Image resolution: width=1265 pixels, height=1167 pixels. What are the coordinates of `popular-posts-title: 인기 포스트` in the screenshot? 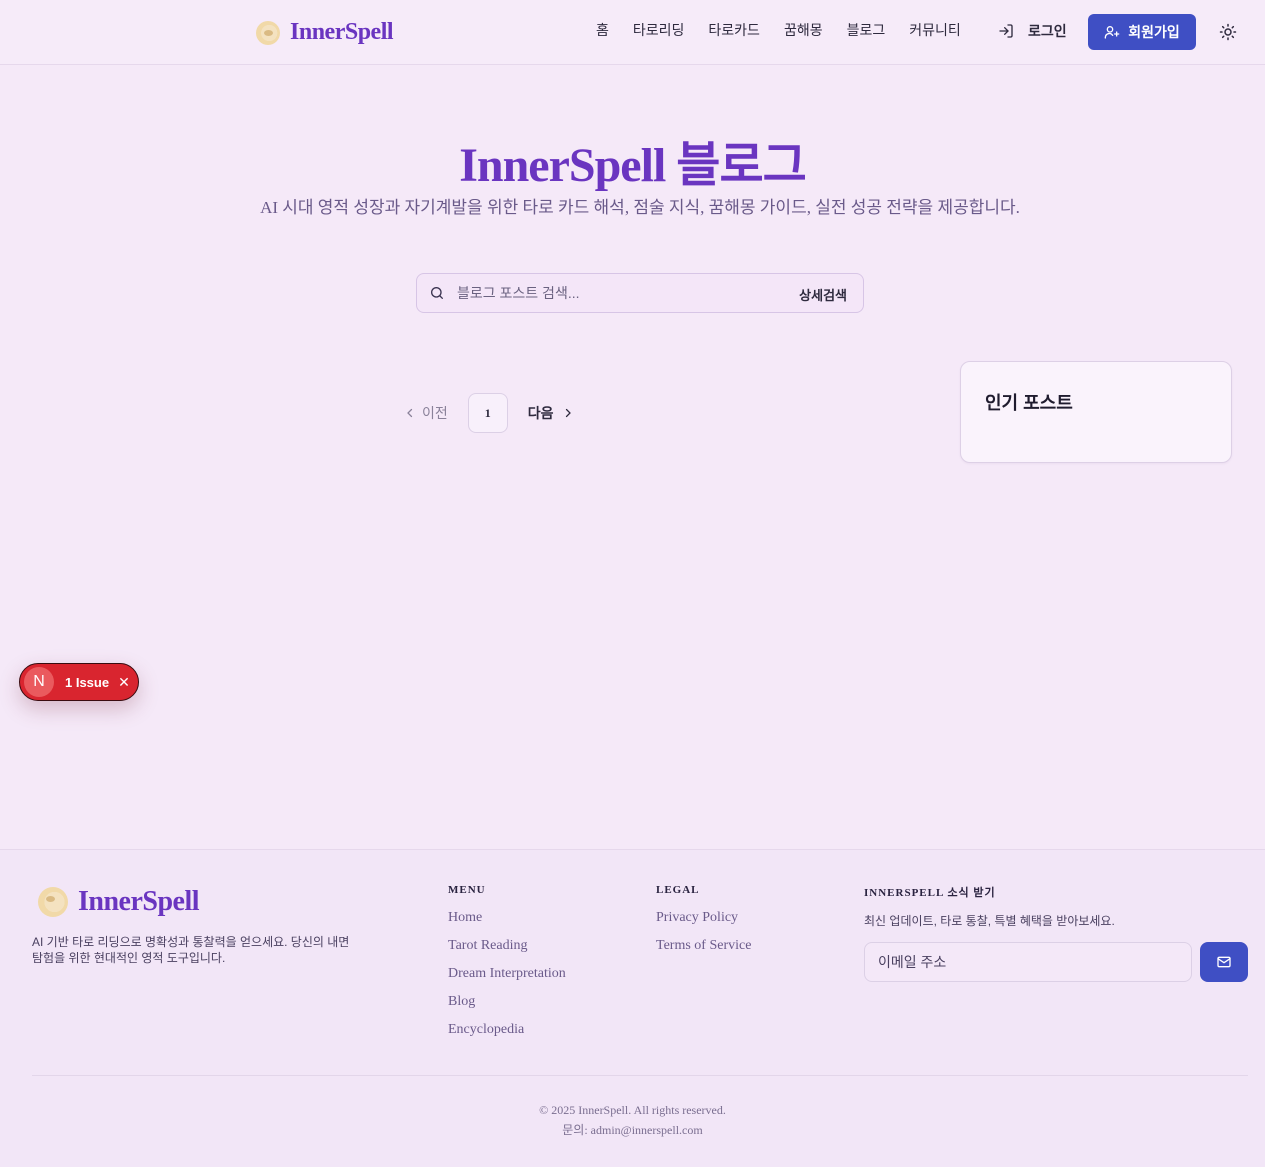 It's located at (1029, 403).